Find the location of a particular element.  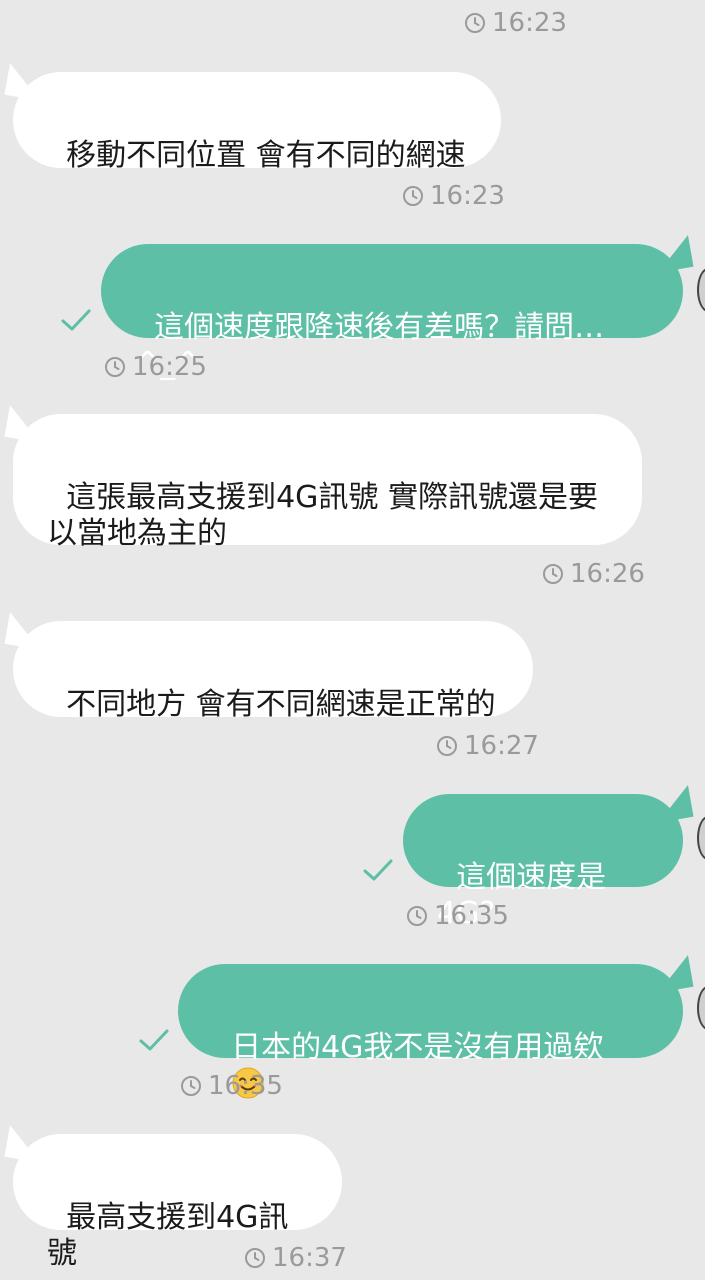

timestamp-text: 16:25 is located at coordinates (169, 367).